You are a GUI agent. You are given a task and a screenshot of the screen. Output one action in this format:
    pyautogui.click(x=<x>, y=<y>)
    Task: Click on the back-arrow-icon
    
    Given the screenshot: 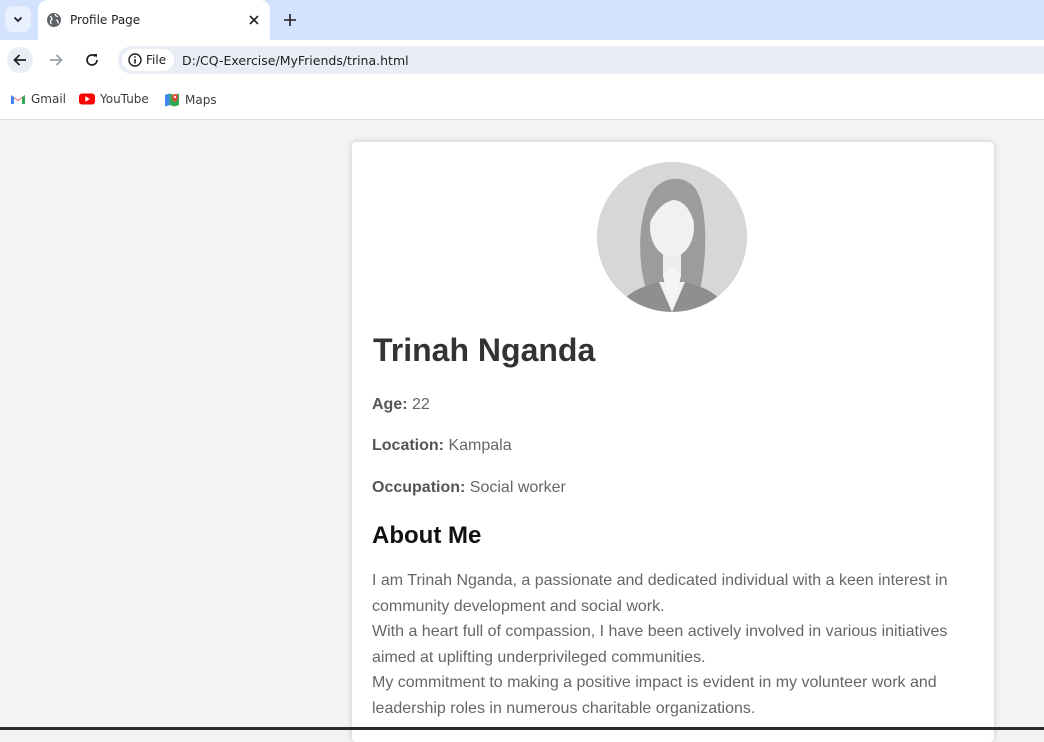 What is the action you would take?
    pyautogui.click(x=19, y=60)
    